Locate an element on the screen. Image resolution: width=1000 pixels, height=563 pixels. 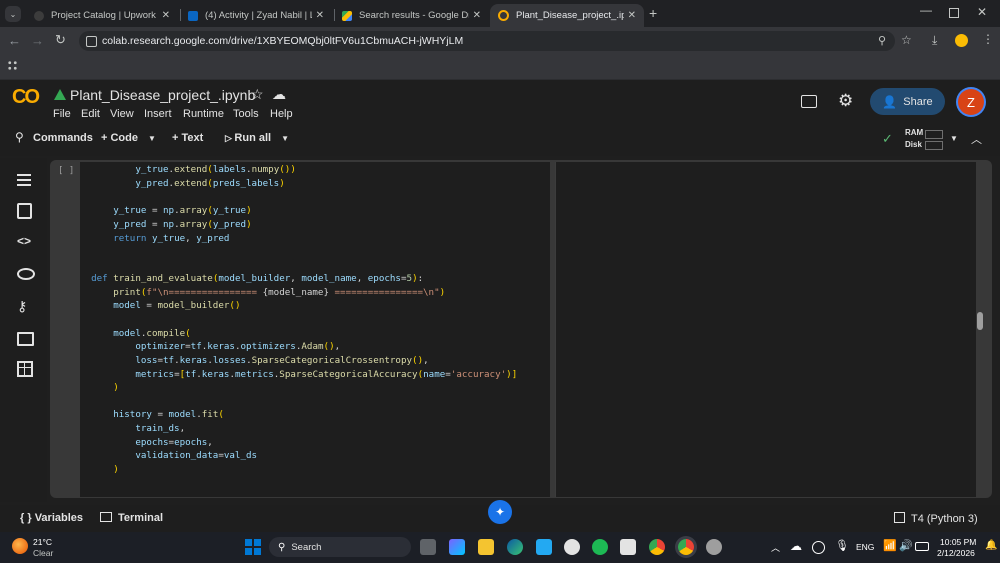
resources-dropdown-icon: ▼ is located at coordinates (954, 138).